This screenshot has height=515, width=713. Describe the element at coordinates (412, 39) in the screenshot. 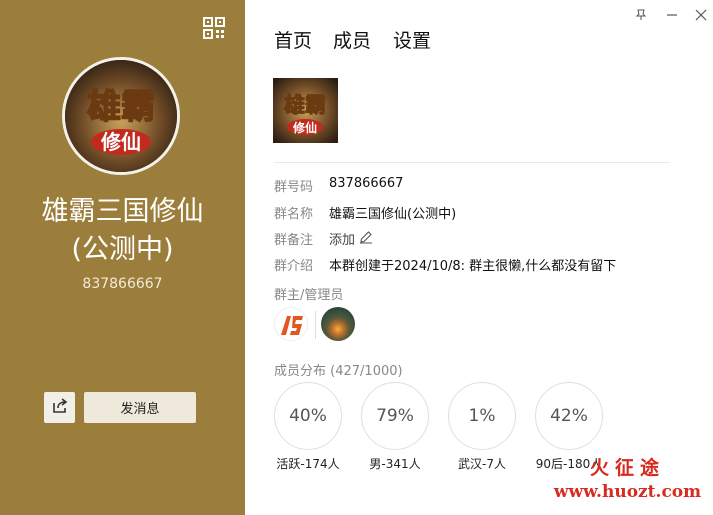

I see `tab-settings: 设置` at that location.